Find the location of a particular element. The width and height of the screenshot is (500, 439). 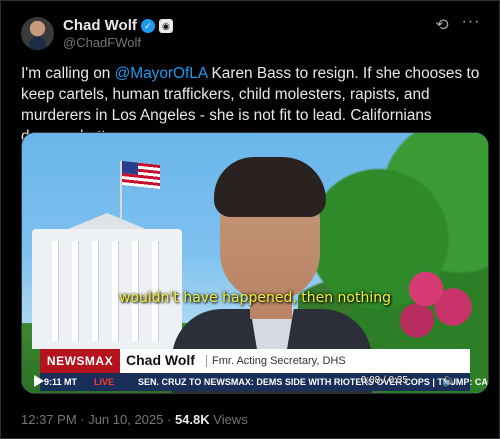

ticker-live: LIVE is located at coordinates (104, 382).